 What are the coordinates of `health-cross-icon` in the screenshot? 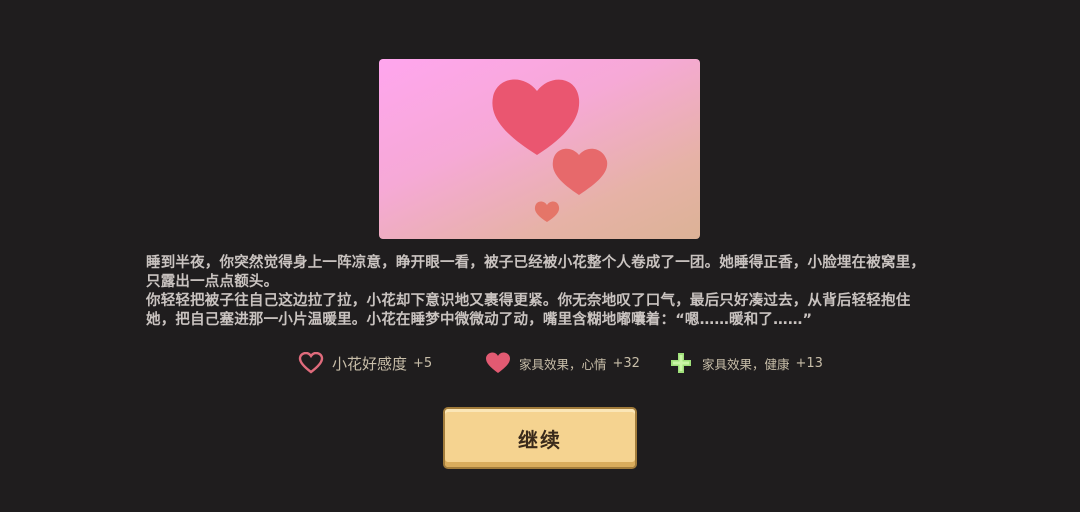 It's located at (681, 363).